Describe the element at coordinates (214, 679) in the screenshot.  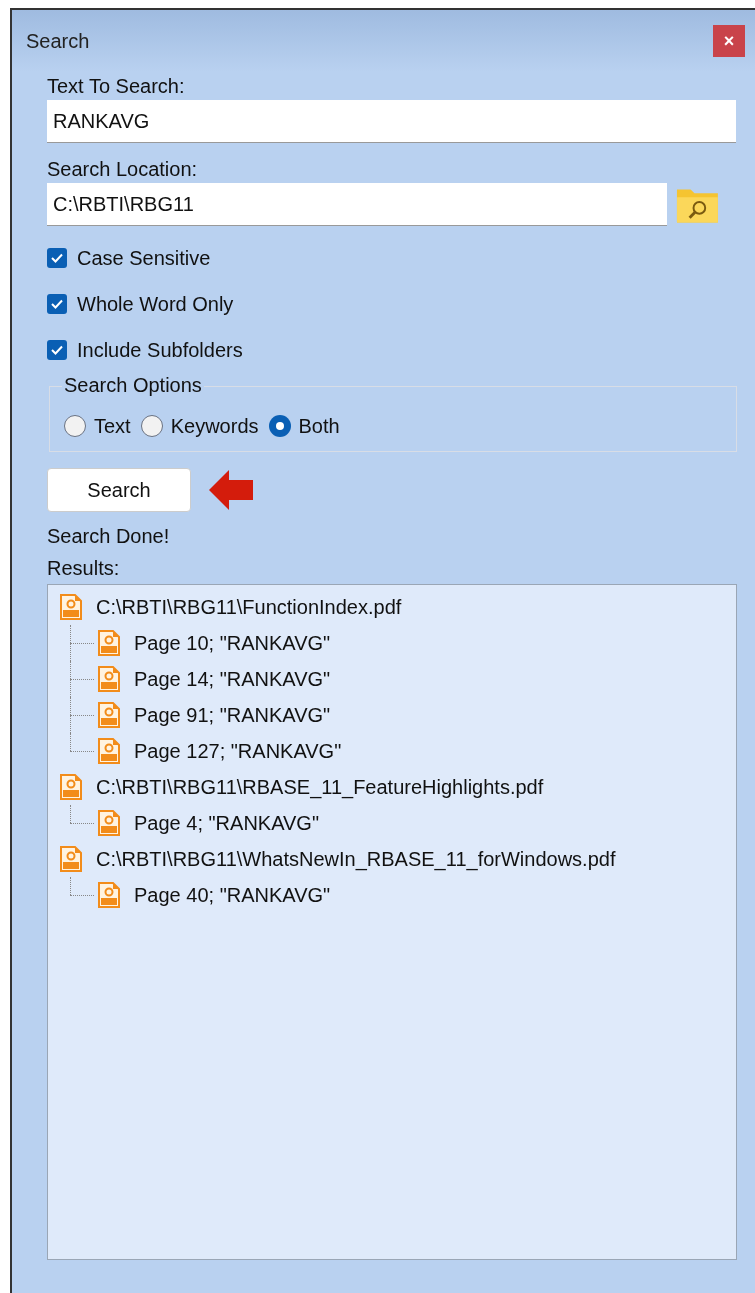
I see `tree-item: Page 14; "RANKAVG"` at that location.